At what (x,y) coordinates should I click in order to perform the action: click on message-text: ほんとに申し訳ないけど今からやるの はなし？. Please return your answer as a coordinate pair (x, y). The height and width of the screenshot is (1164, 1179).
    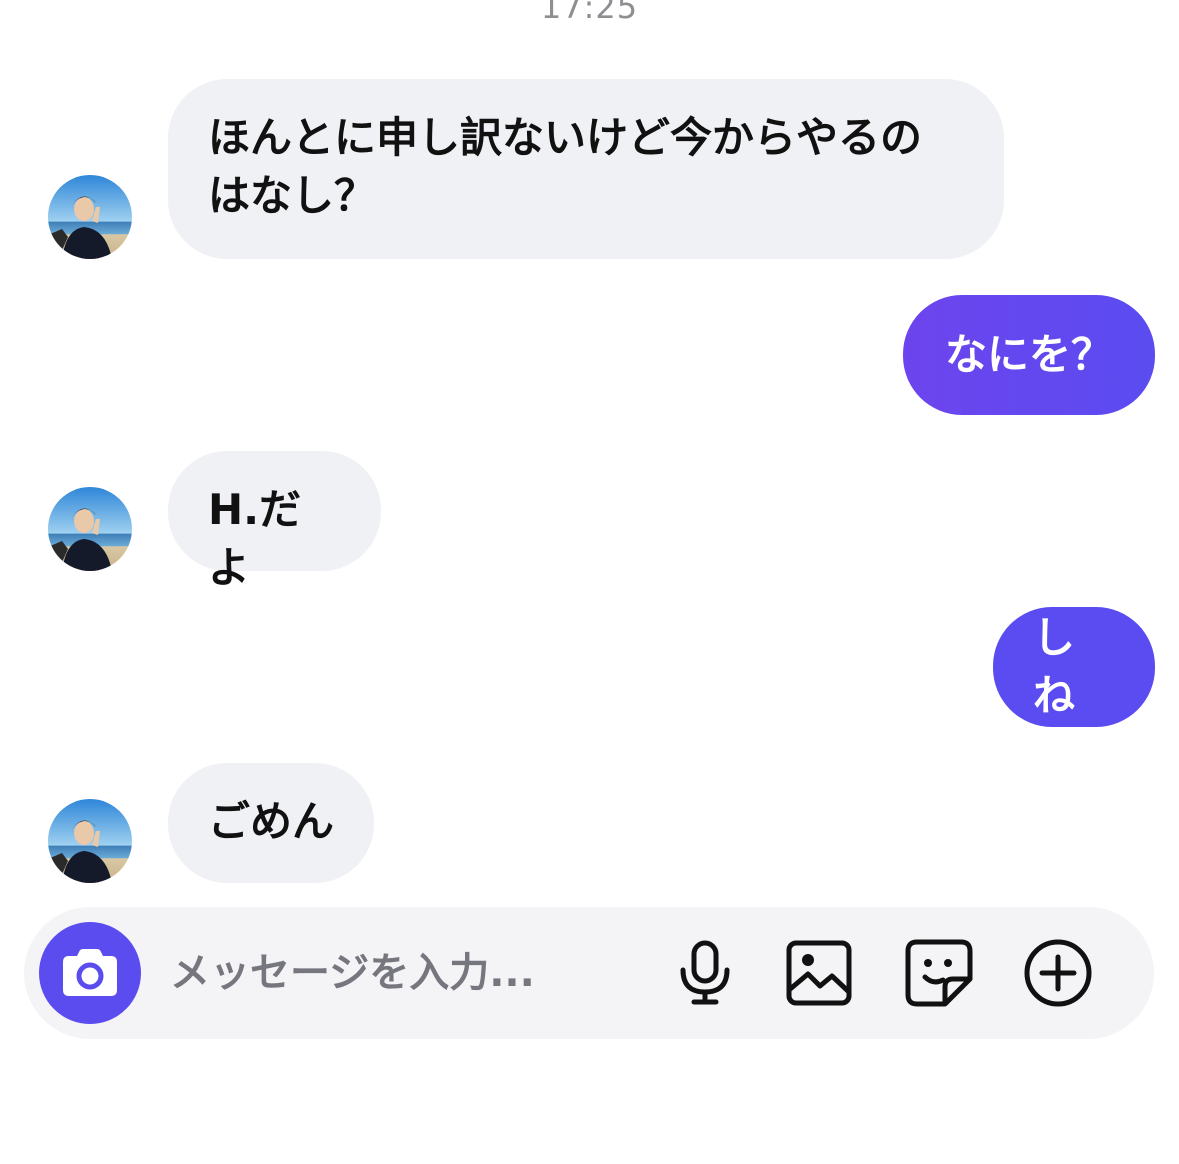
    Looking at the image, I should click on (565, 166).